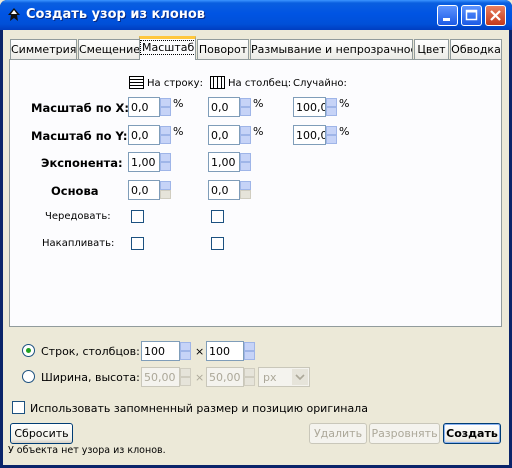 The height and width of the screenshot is (468, 512). I want to click on tab-label: Симметрия, so click(44, 49).